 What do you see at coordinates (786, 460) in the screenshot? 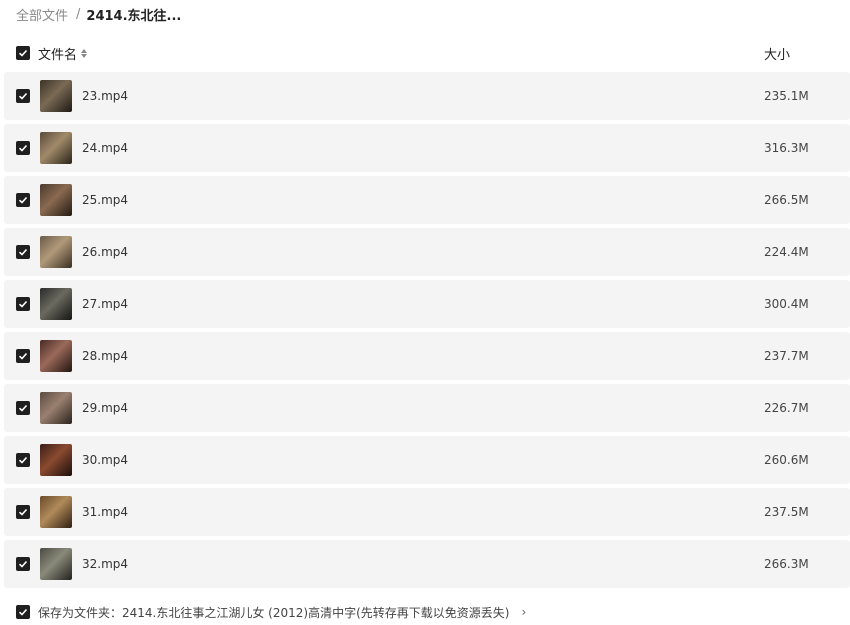
I see `file-size: 260.6M` at bounding box center [786, 460].